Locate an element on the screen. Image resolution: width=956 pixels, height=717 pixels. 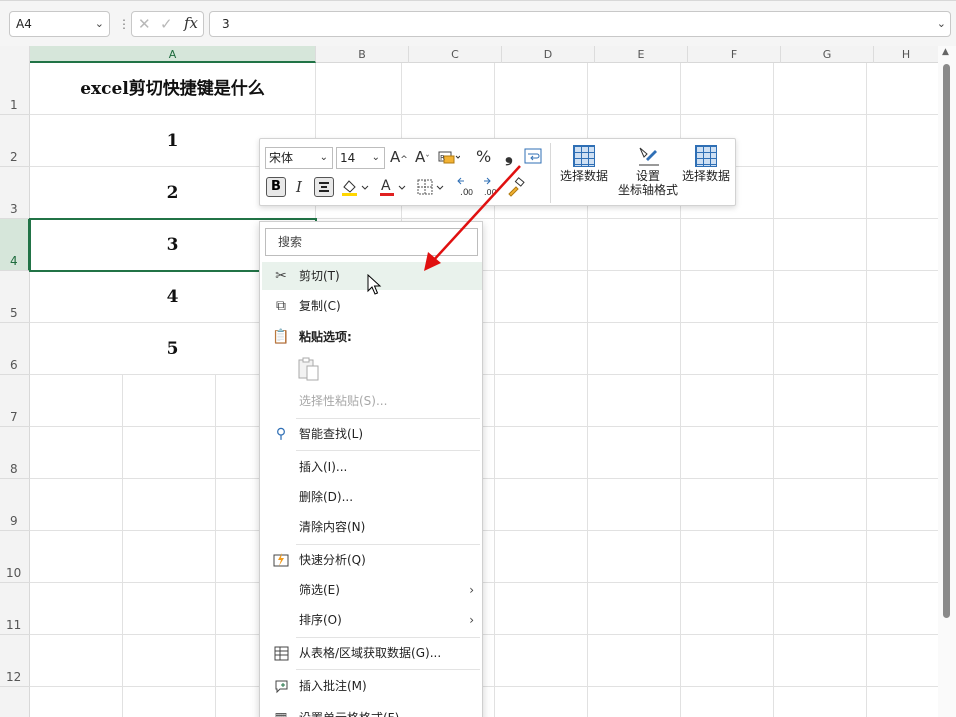
align-center-button is located at coordinates (324, 187).